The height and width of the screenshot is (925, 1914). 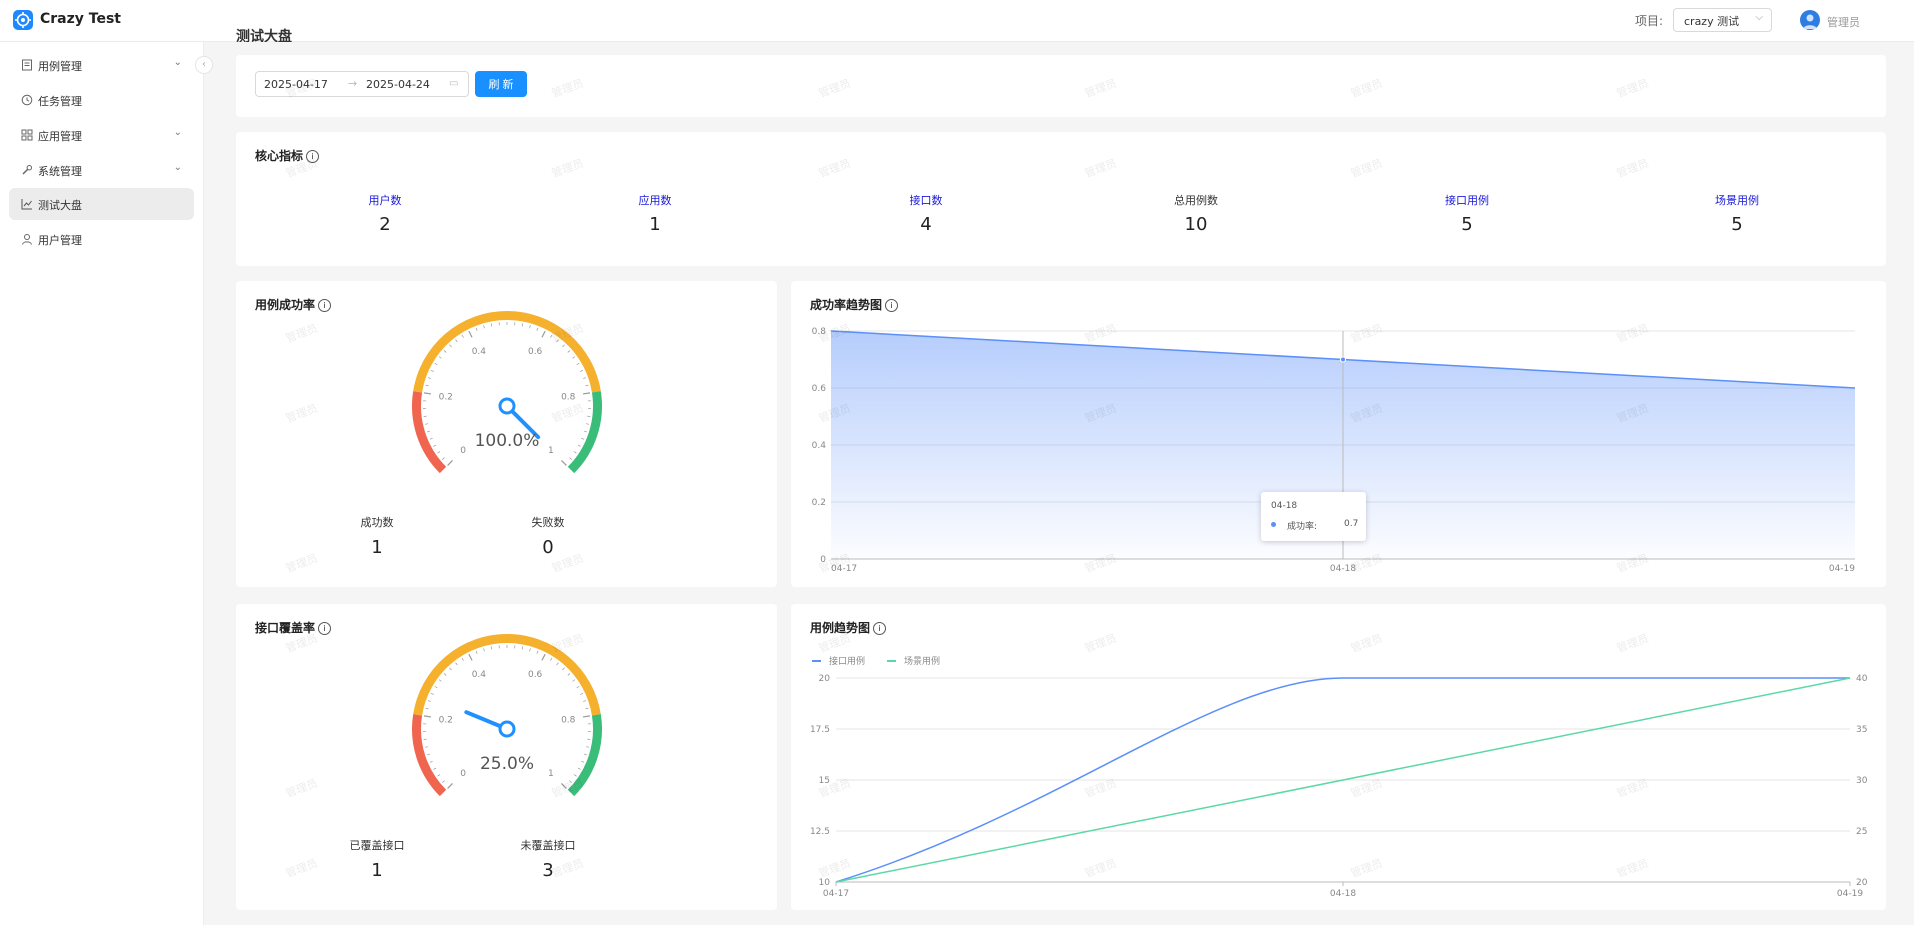 I want to click on y-tick-label: 0.6, so click(x=819, y=389).